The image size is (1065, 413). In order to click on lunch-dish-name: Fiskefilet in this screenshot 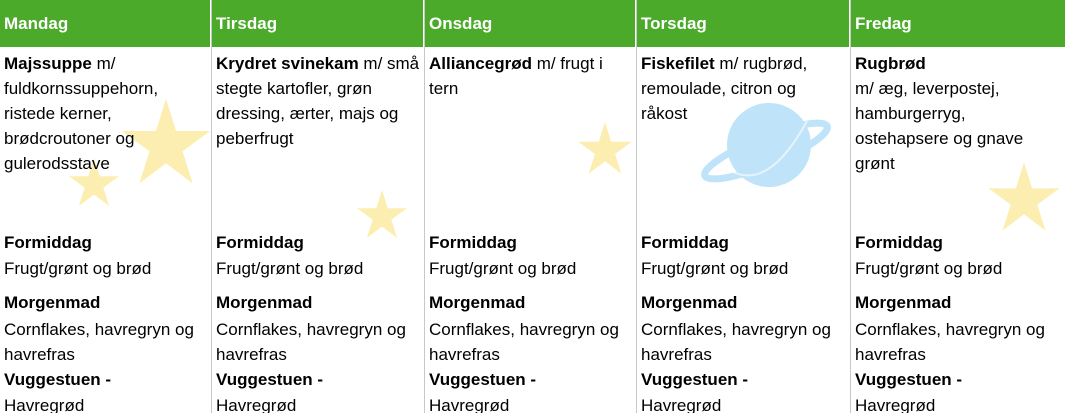, I will do `click(678, 63)`.